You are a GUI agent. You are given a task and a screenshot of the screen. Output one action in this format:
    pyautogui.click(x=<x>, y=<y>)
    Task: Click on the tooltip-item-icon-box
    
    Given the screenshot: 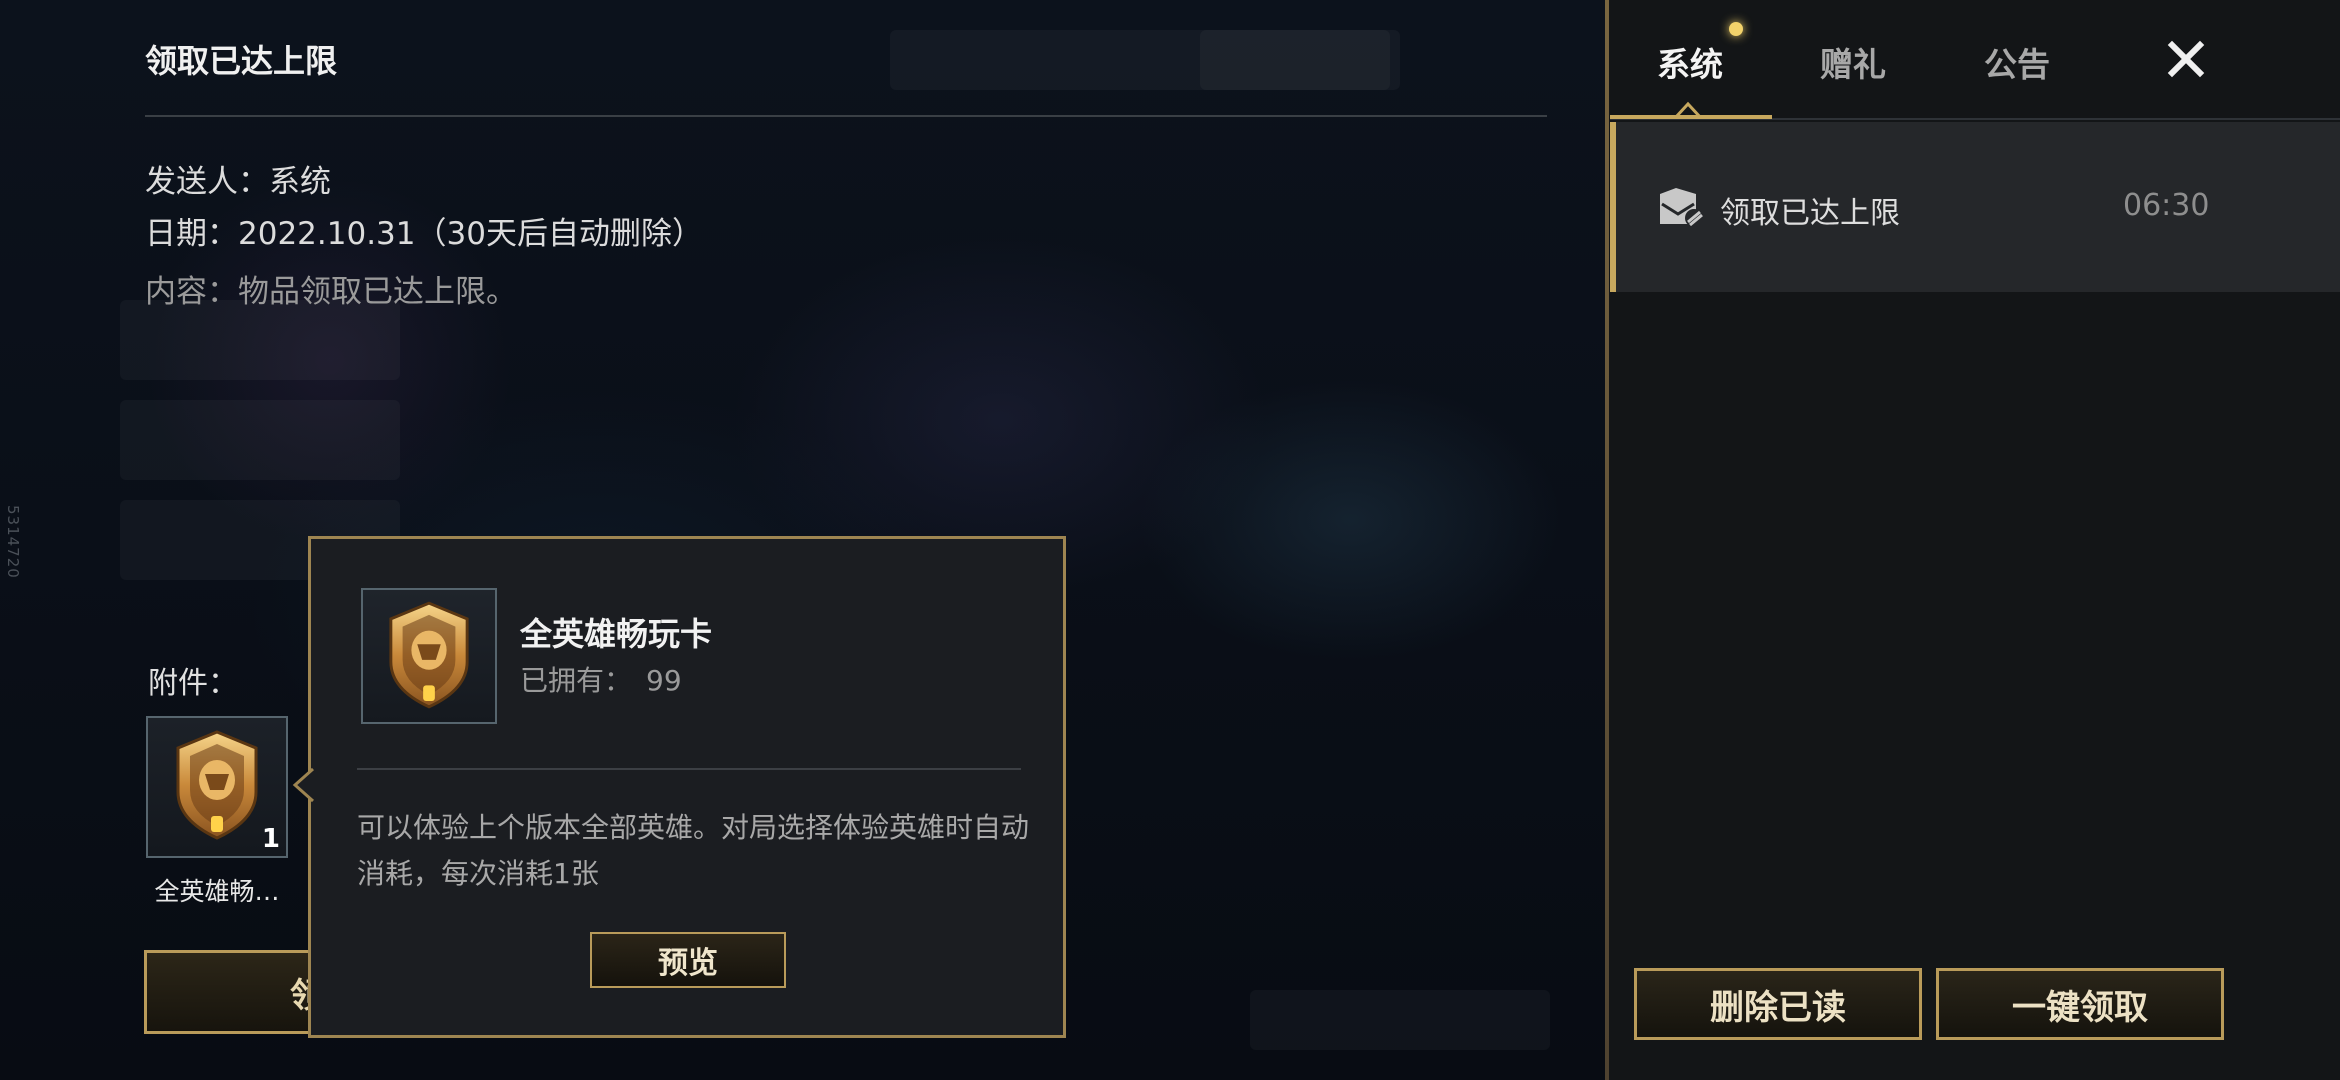 What is the action you would take?
    pyautogui.click(x=429, y=656)
    